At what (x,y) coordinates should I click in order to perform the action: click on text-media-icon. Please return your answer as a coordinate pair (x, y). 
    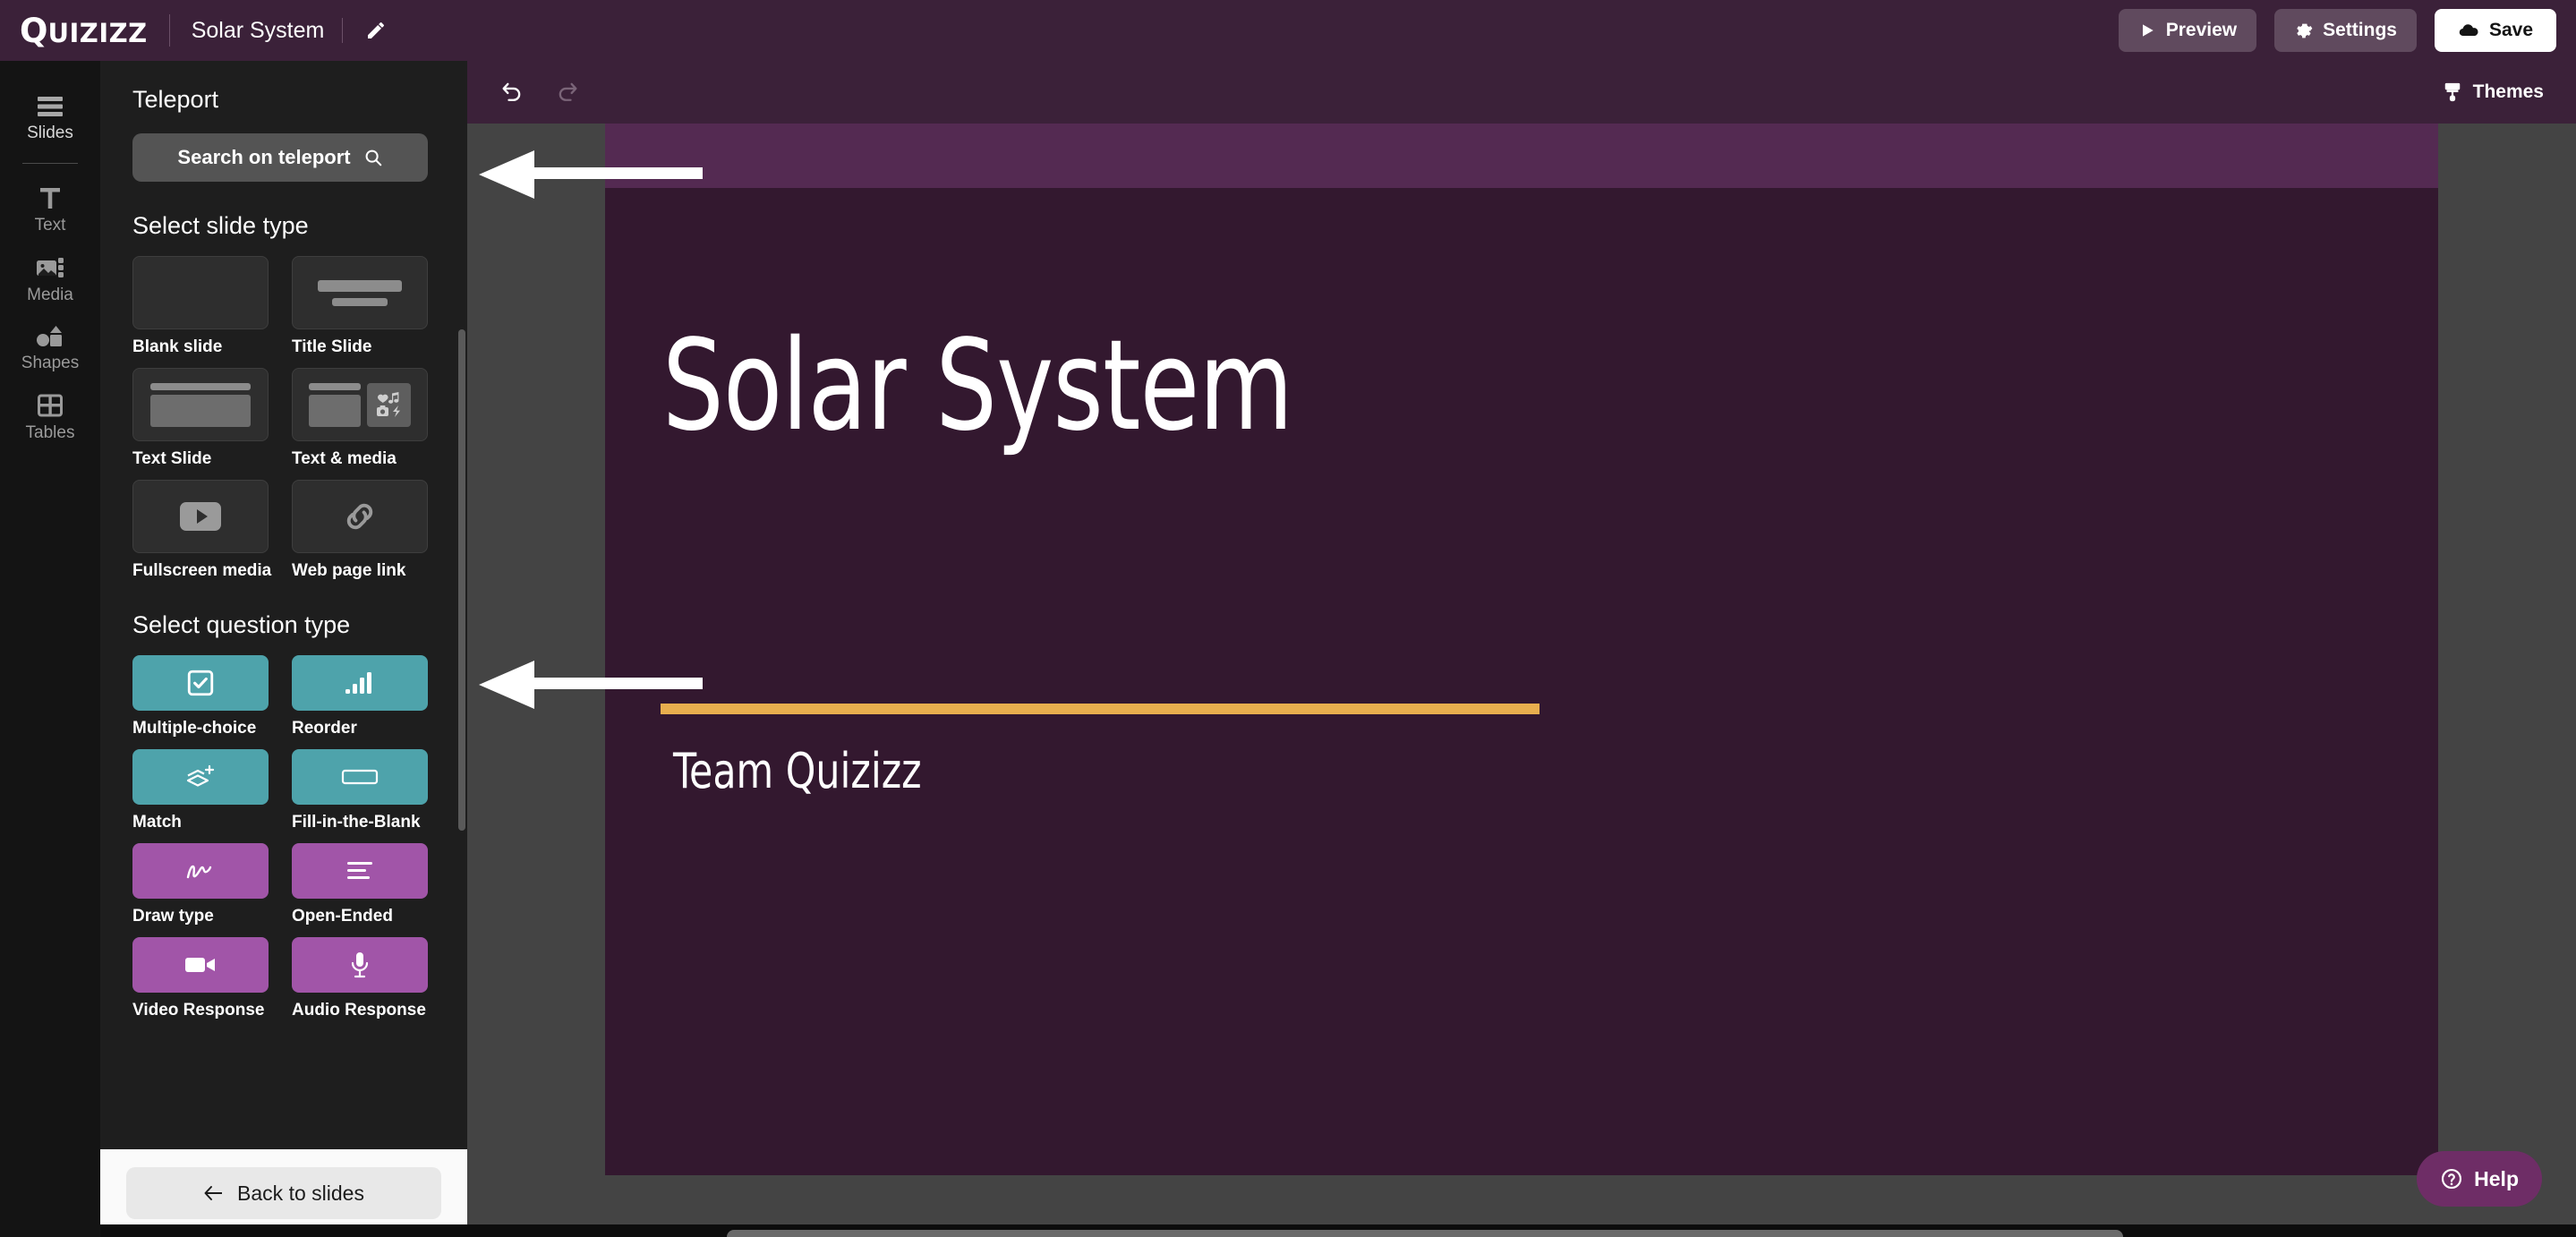
    Looking at the image, I should click on (360, 404).